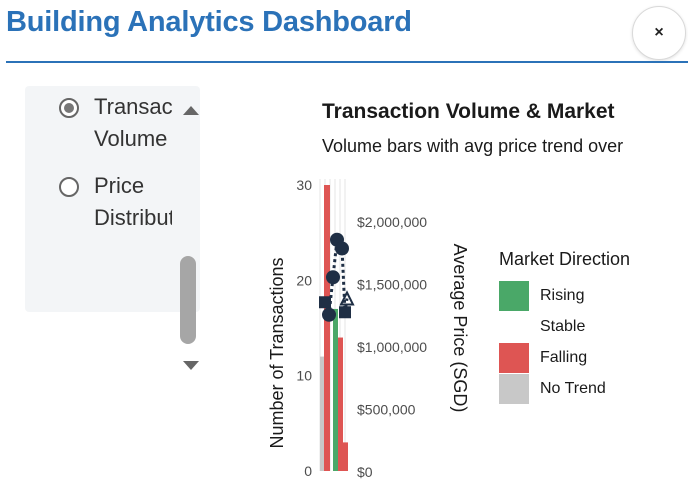  I want to click on scrollbar-thumb, so click(188, 300).